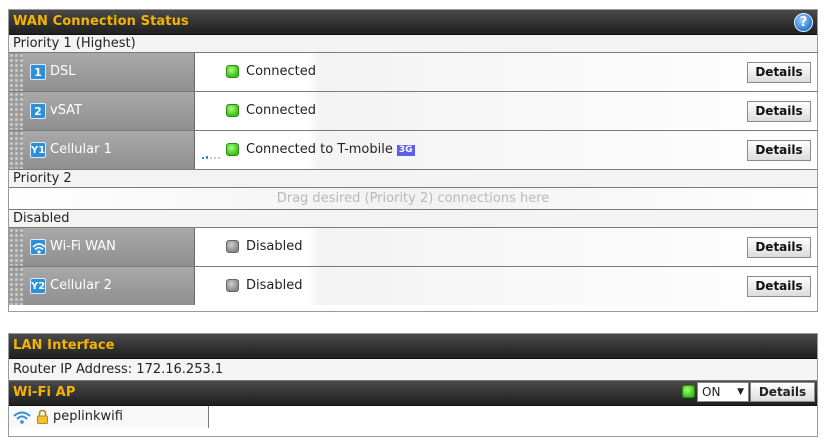  What do you see at coordinates (740, 392) in the screenshot?
I see `chevron-down-icon: ▼` at bounding box center [740, 392].